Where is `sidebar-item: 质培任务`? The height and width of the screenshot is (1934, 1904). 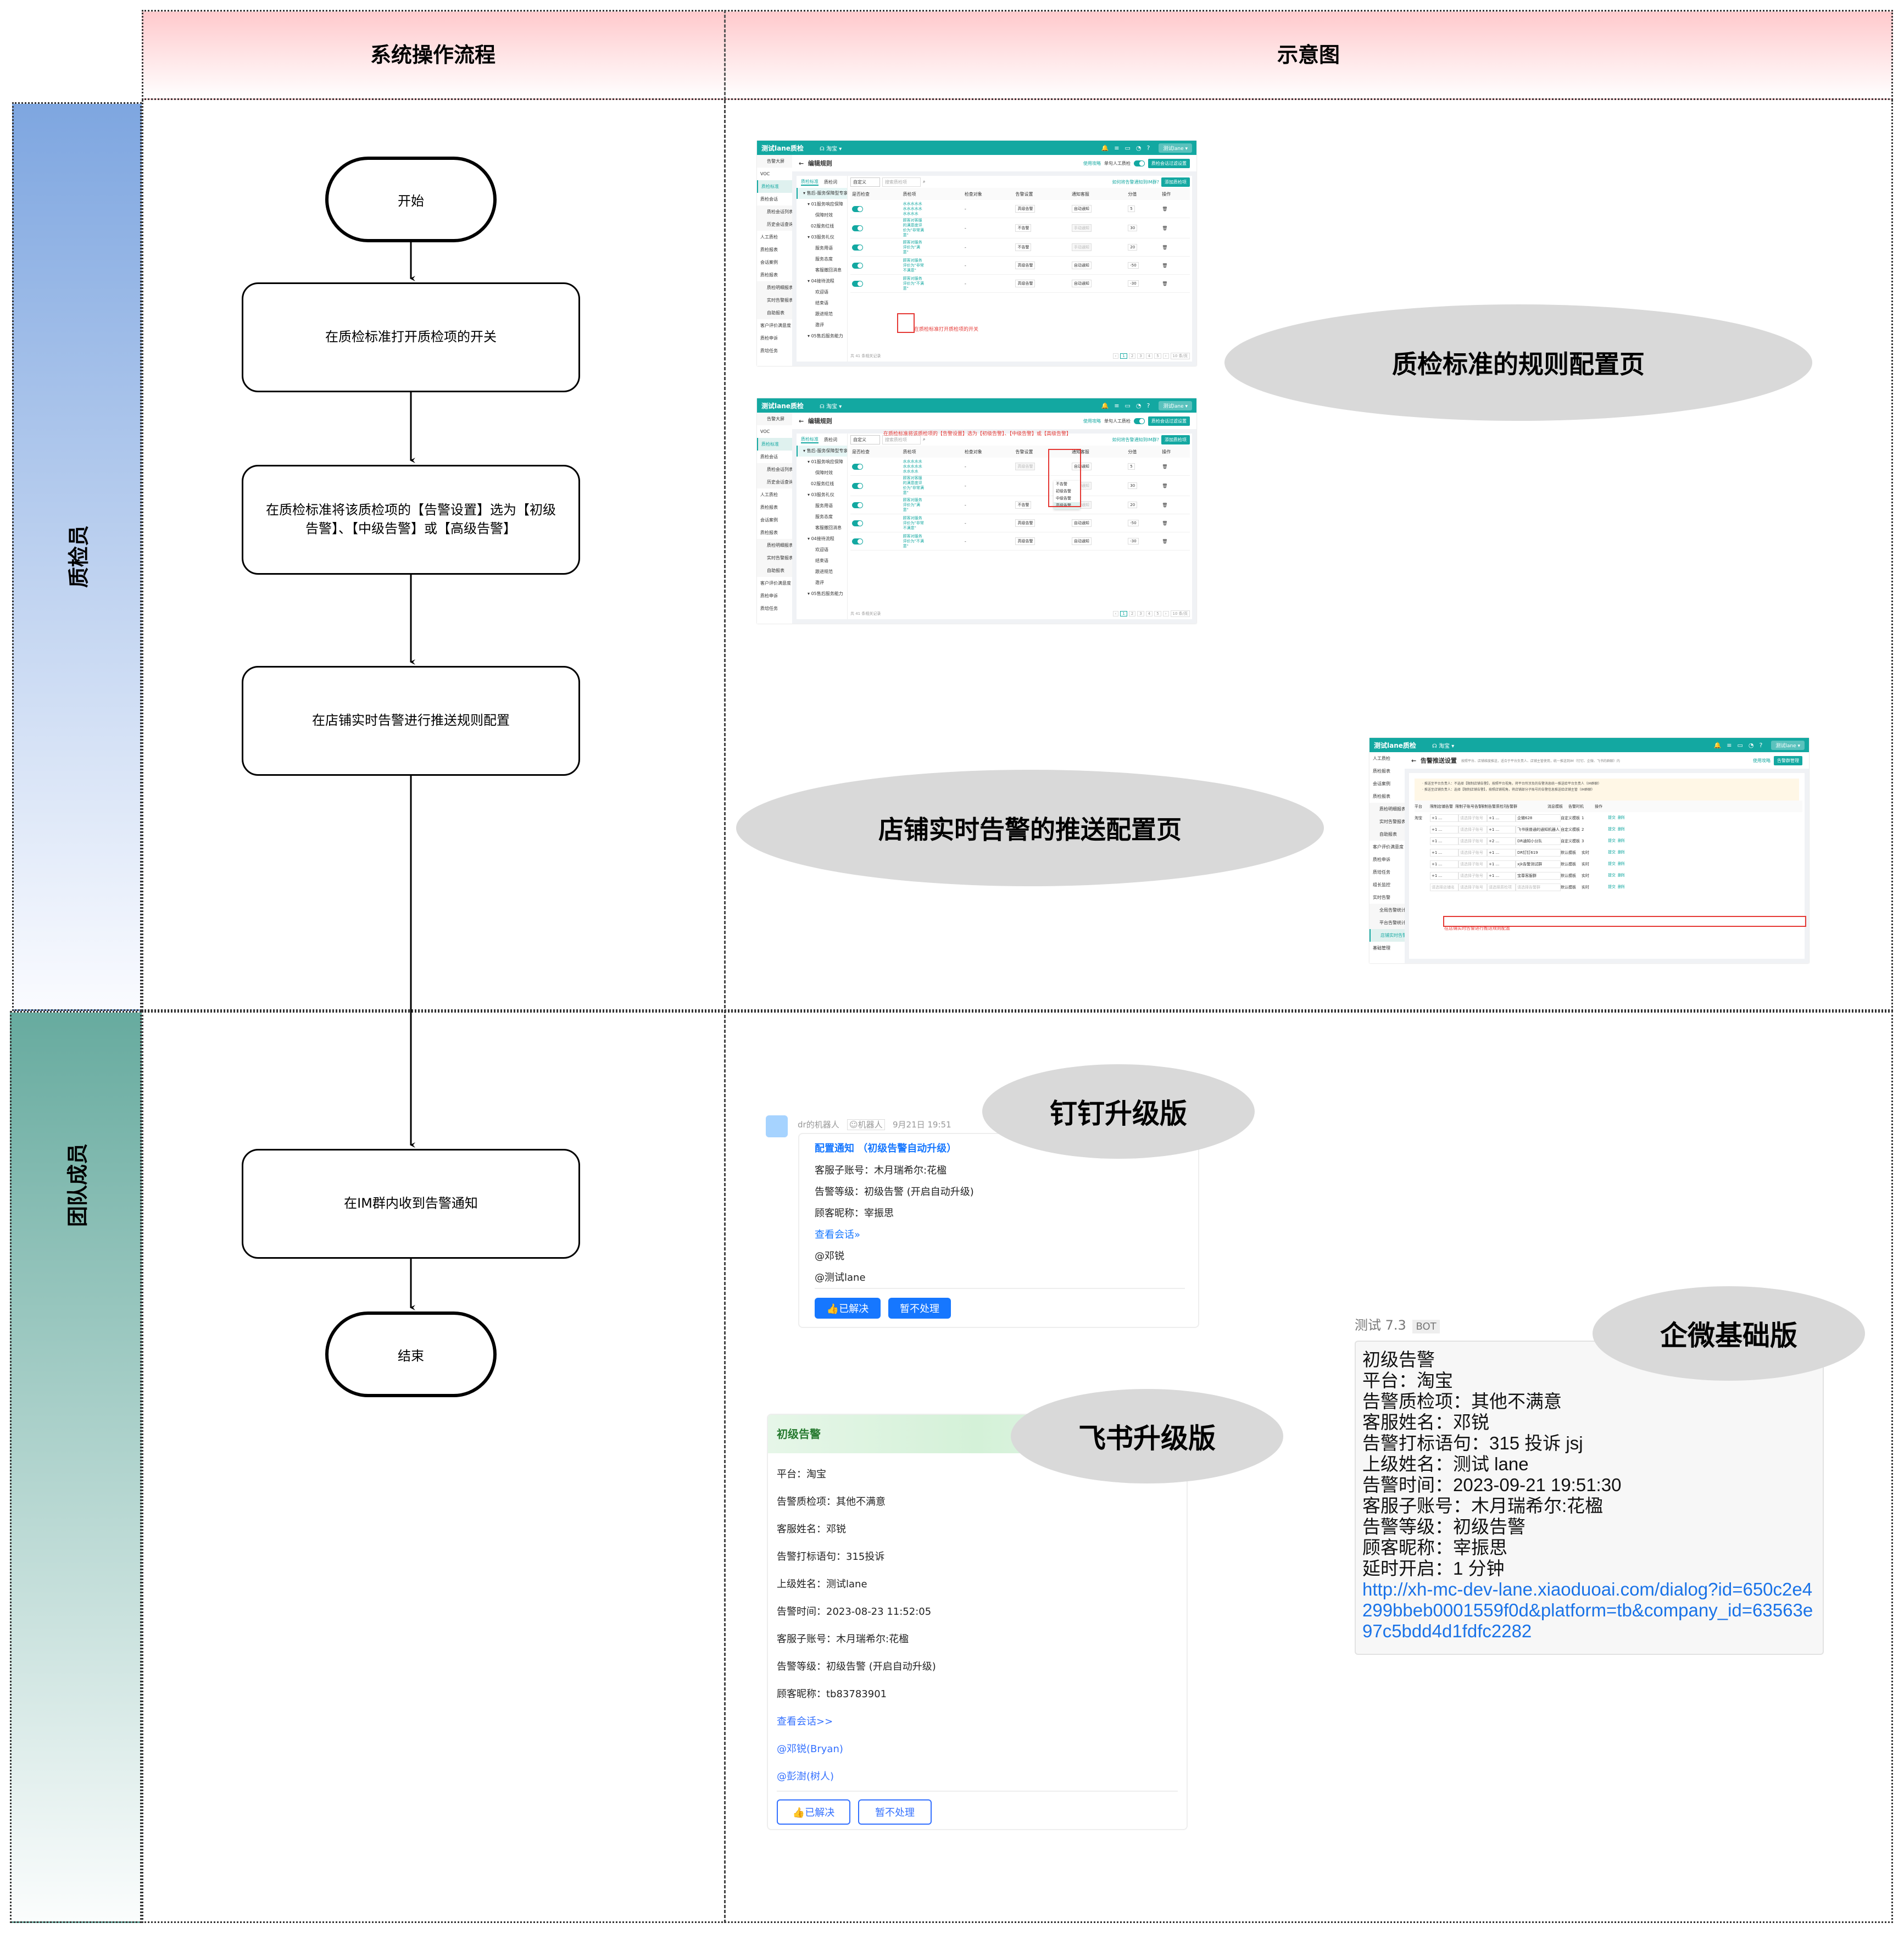
sidebar-item: 质培任务 is located at coordinates (774, 608).